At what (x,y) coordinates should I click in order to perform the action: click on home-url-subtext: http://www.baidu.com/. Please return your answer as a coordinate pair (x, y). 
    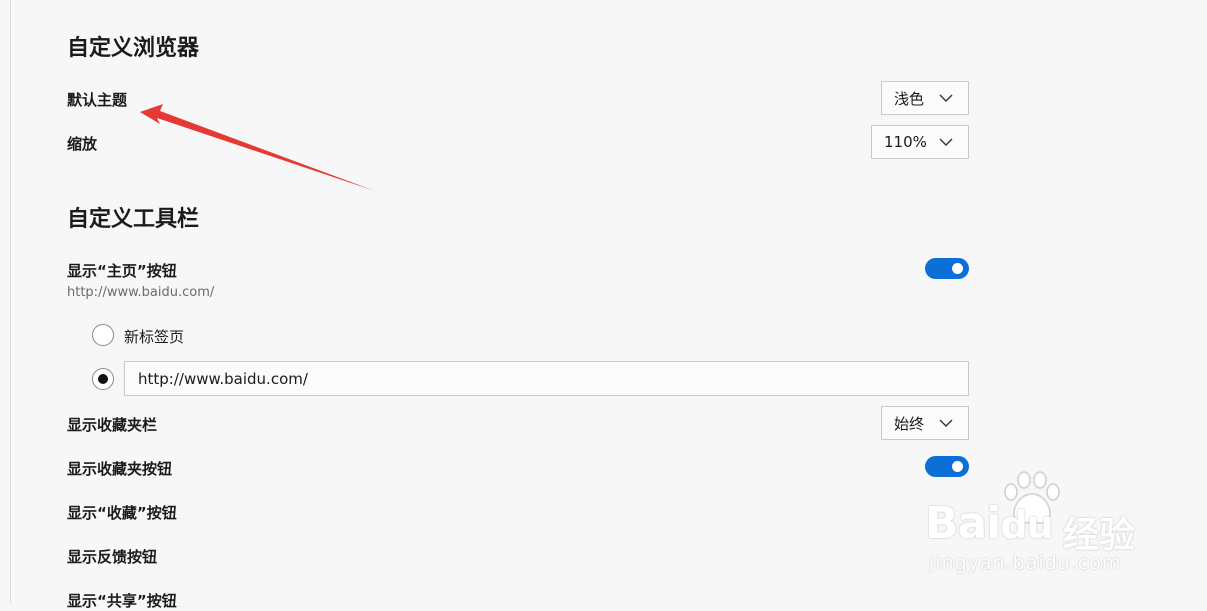
    Looking at the image, I should click on (141, 292).